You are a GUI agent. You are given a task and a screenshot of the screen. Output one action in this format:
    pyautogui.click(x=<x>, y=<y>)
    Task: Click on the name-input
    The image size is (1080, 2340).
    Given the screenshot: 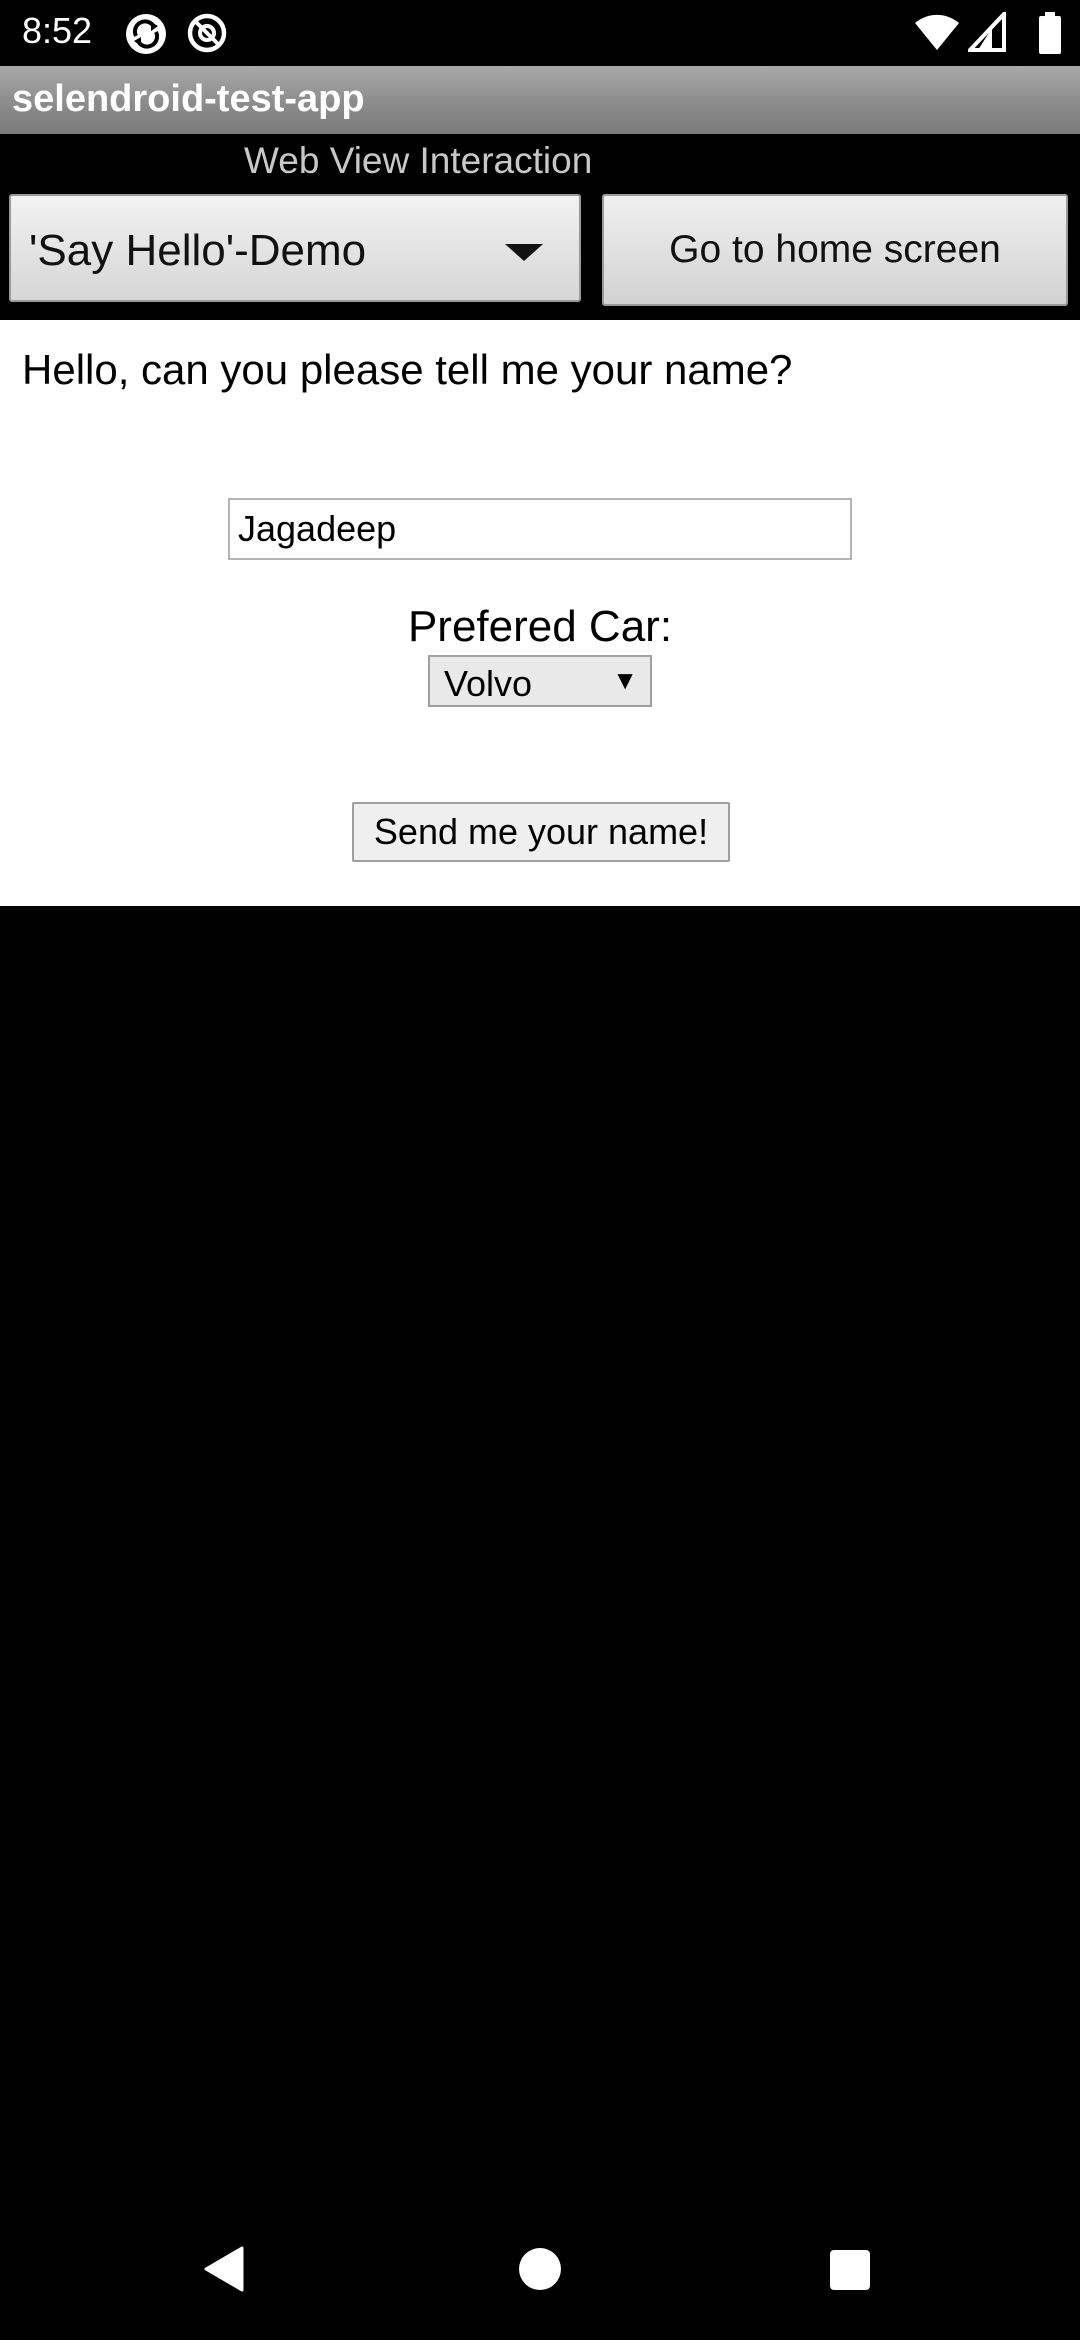 What is the action you would take?
    pyautogui.click(x=540, y=529)
    